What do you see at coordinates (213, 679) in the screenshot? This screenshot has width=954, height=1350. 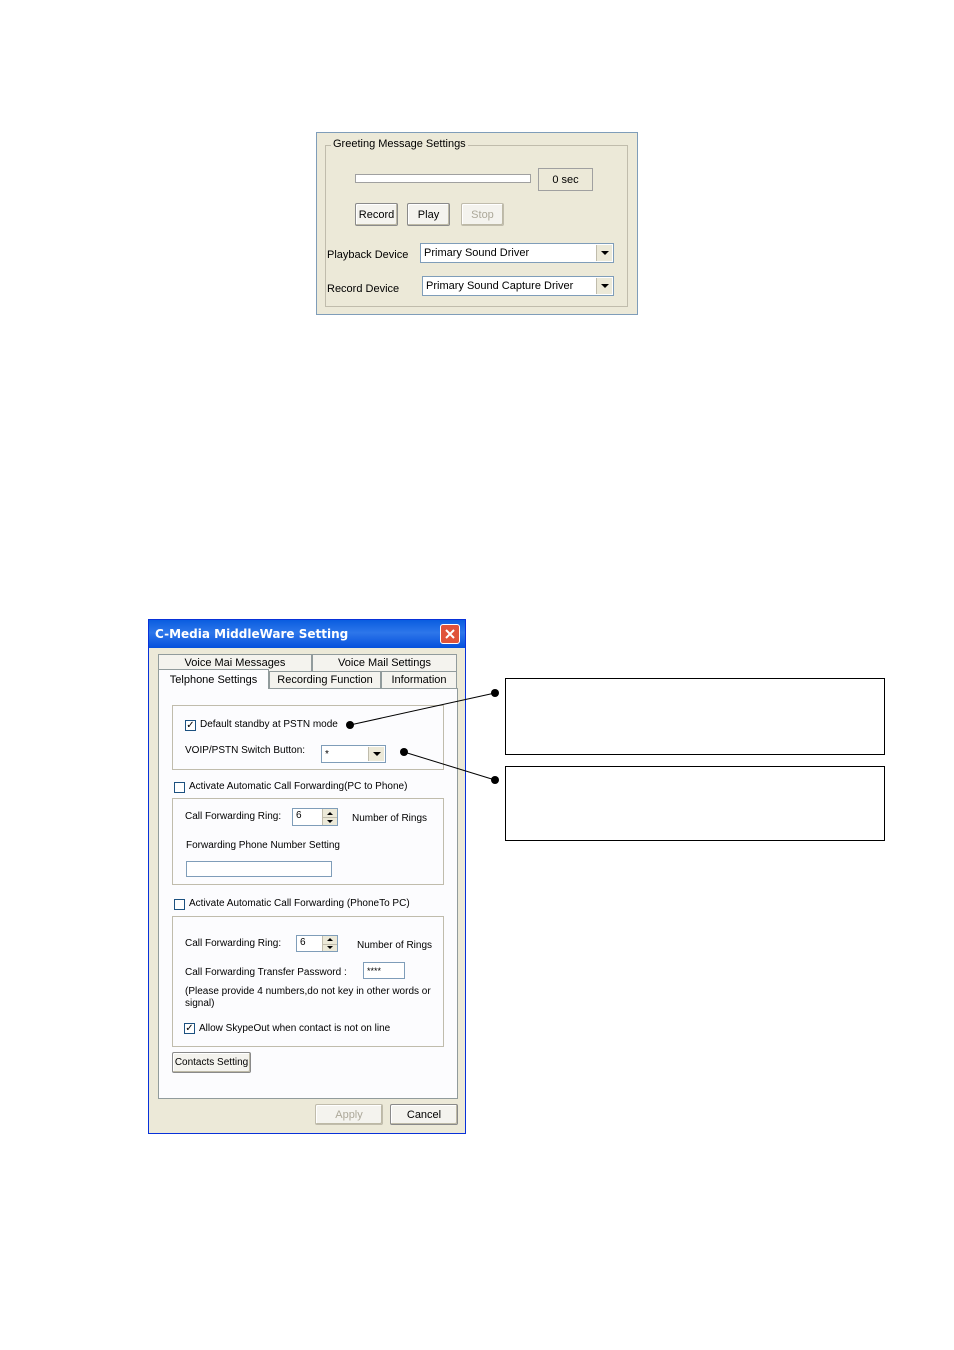 I see `tab-telephone-settings: Telphone Settings` at bounding box center [213, 679].